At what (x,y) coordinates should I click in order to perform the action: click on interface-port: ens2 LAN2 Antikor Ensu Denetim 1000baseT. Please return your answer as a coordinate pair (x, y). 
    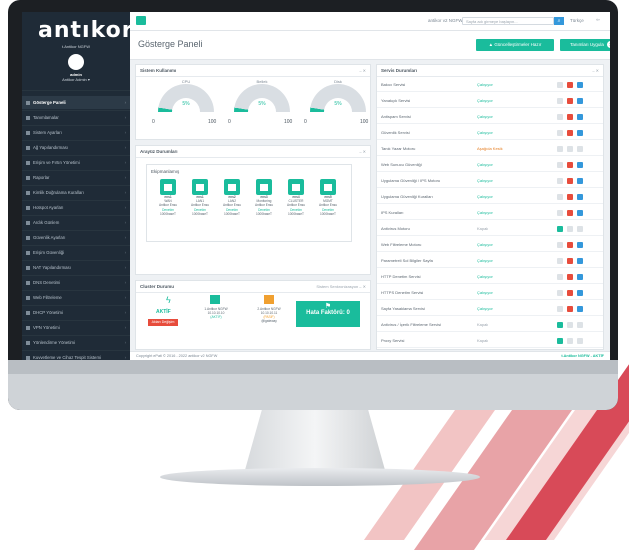
    Looking at the image, I should click on (232, 197).